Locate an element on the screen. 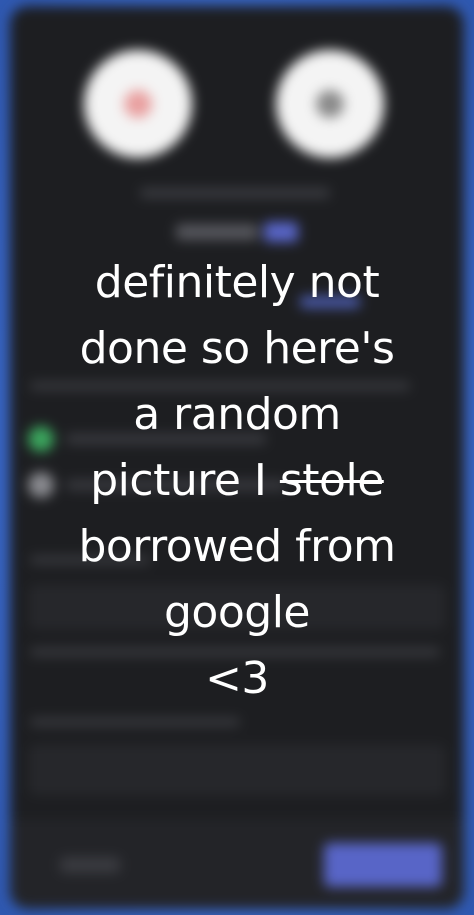 This screenshot has width=474, height=915. app-icon-left is located at coordinates (138, 104).